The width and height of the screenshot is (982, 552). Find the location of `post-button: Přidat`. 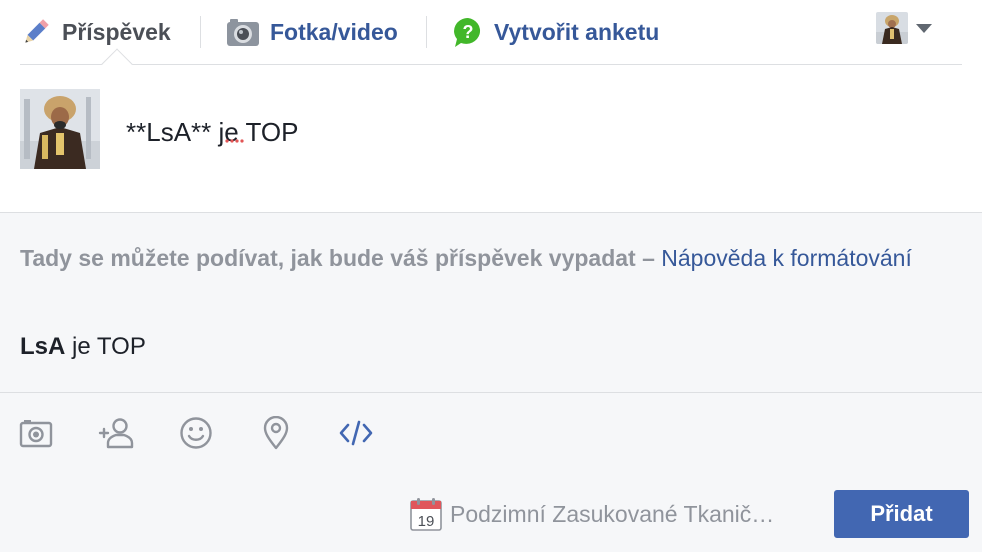

post-button: Přidat is located at coordinates (901, 514).